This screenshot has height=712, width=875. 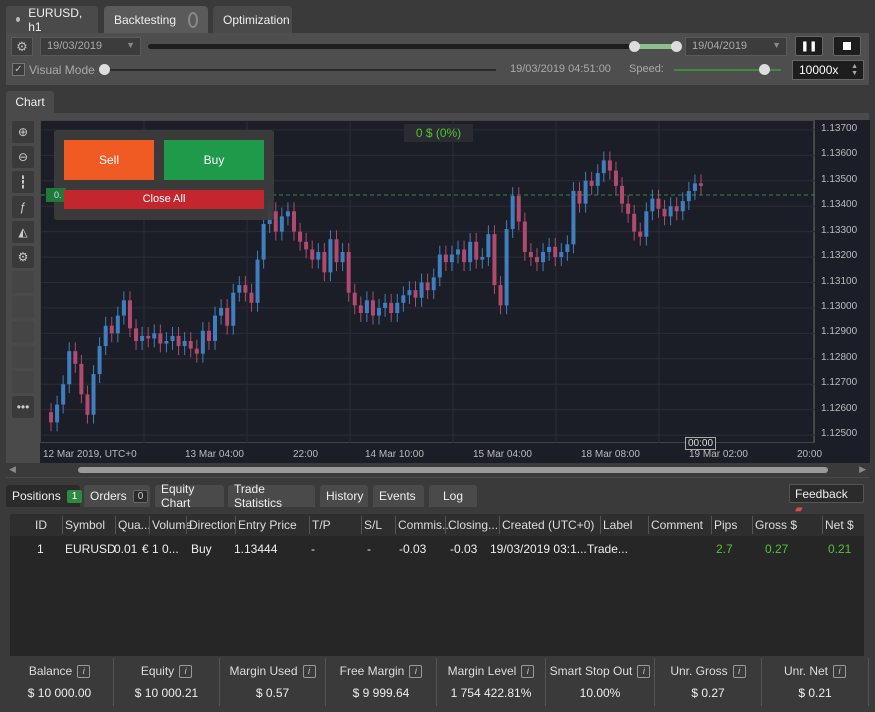 I want to click on start-date-select: 19/03/2019 ▼, so click(x=90, y=46).